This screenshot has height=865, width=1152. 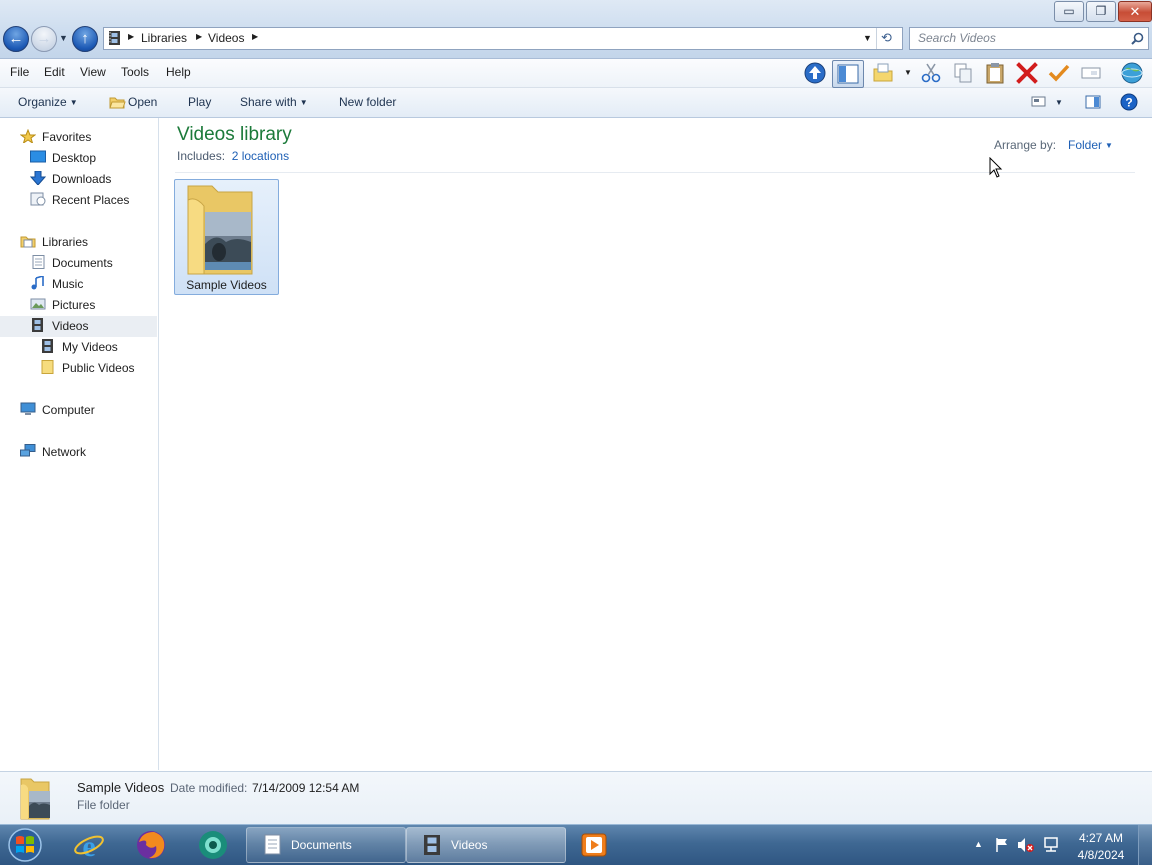 What do you see at coordinates (63, 38) in the screenshot?
I see `recent-pages-dropdown: ▼` at bounding box center [63, 38].